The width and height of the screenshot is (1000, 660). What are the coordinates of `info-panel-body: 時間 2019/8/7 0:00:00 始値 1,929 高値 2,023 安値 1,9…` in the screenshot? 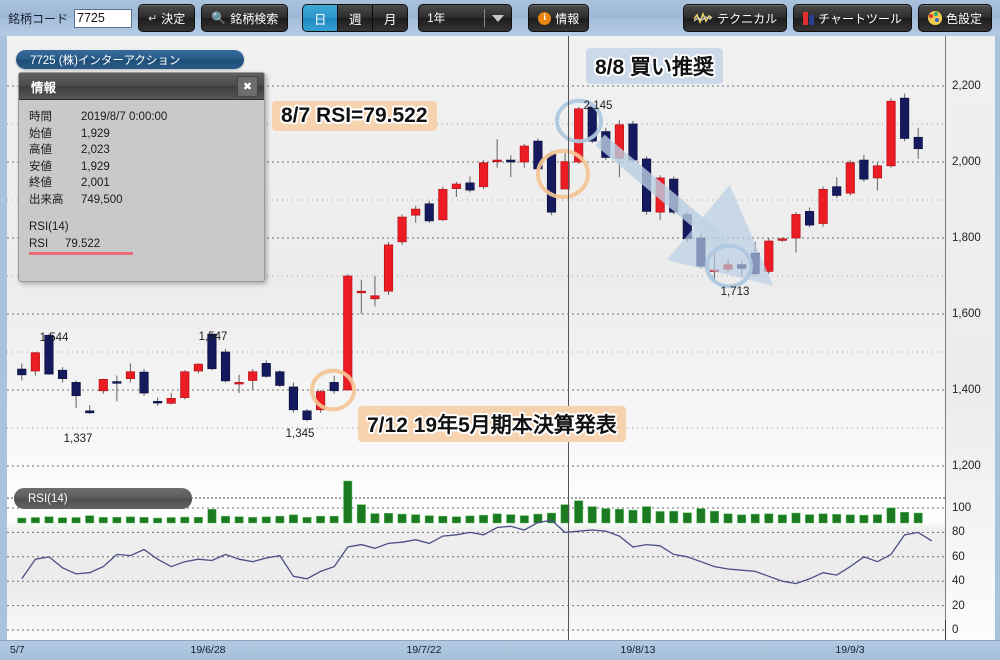 It's located at (141, 177).